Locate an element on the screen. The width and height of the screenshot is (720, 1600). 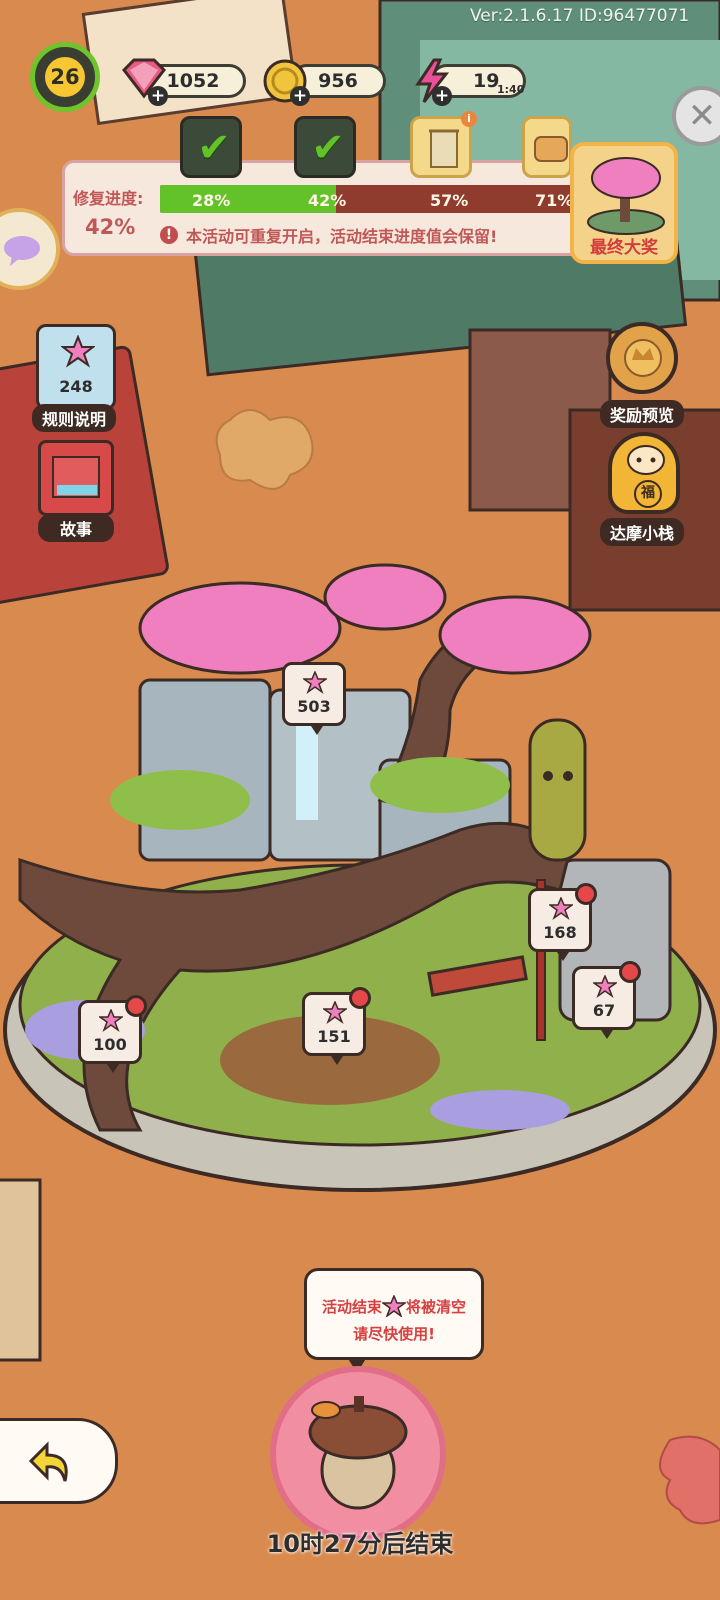
clear-warning-bubble: 活动结束 将被清空 请尽快使用! is located at coordinates (394, 1320).